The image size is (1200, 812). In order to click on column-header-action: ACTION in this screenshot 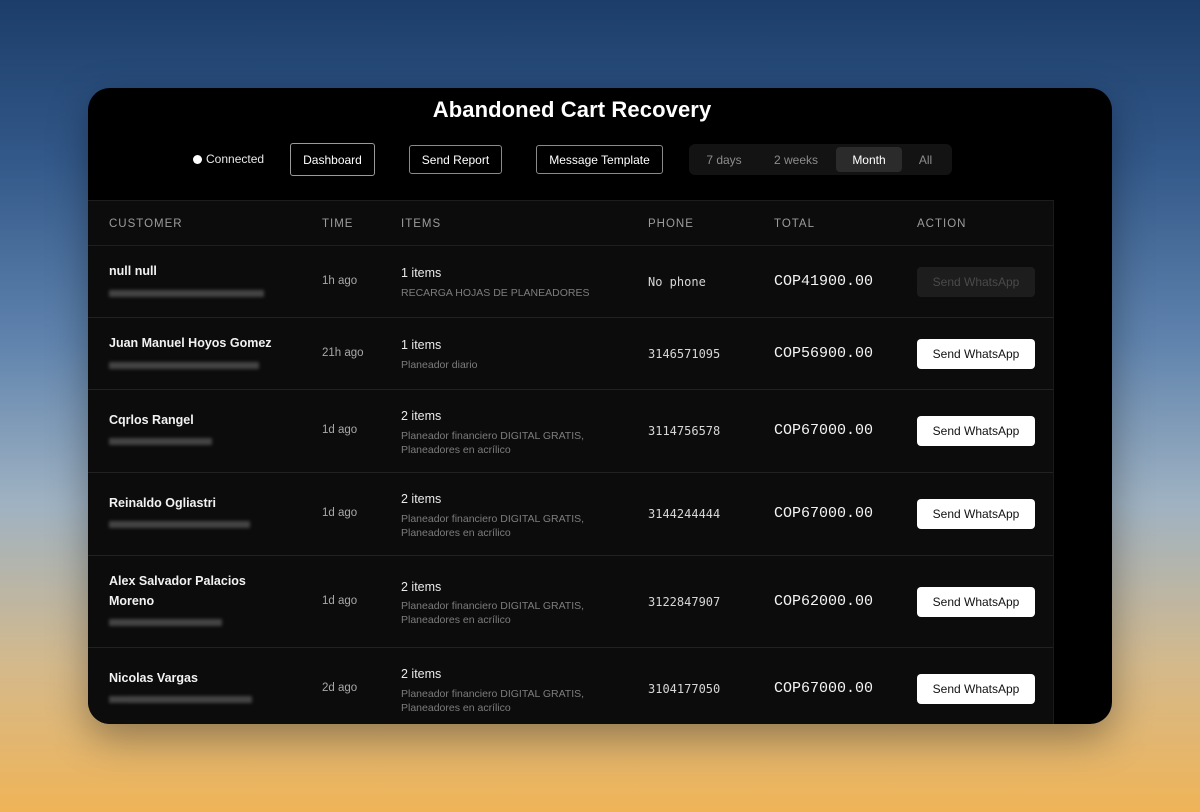, I will do `click(942, 224)`.